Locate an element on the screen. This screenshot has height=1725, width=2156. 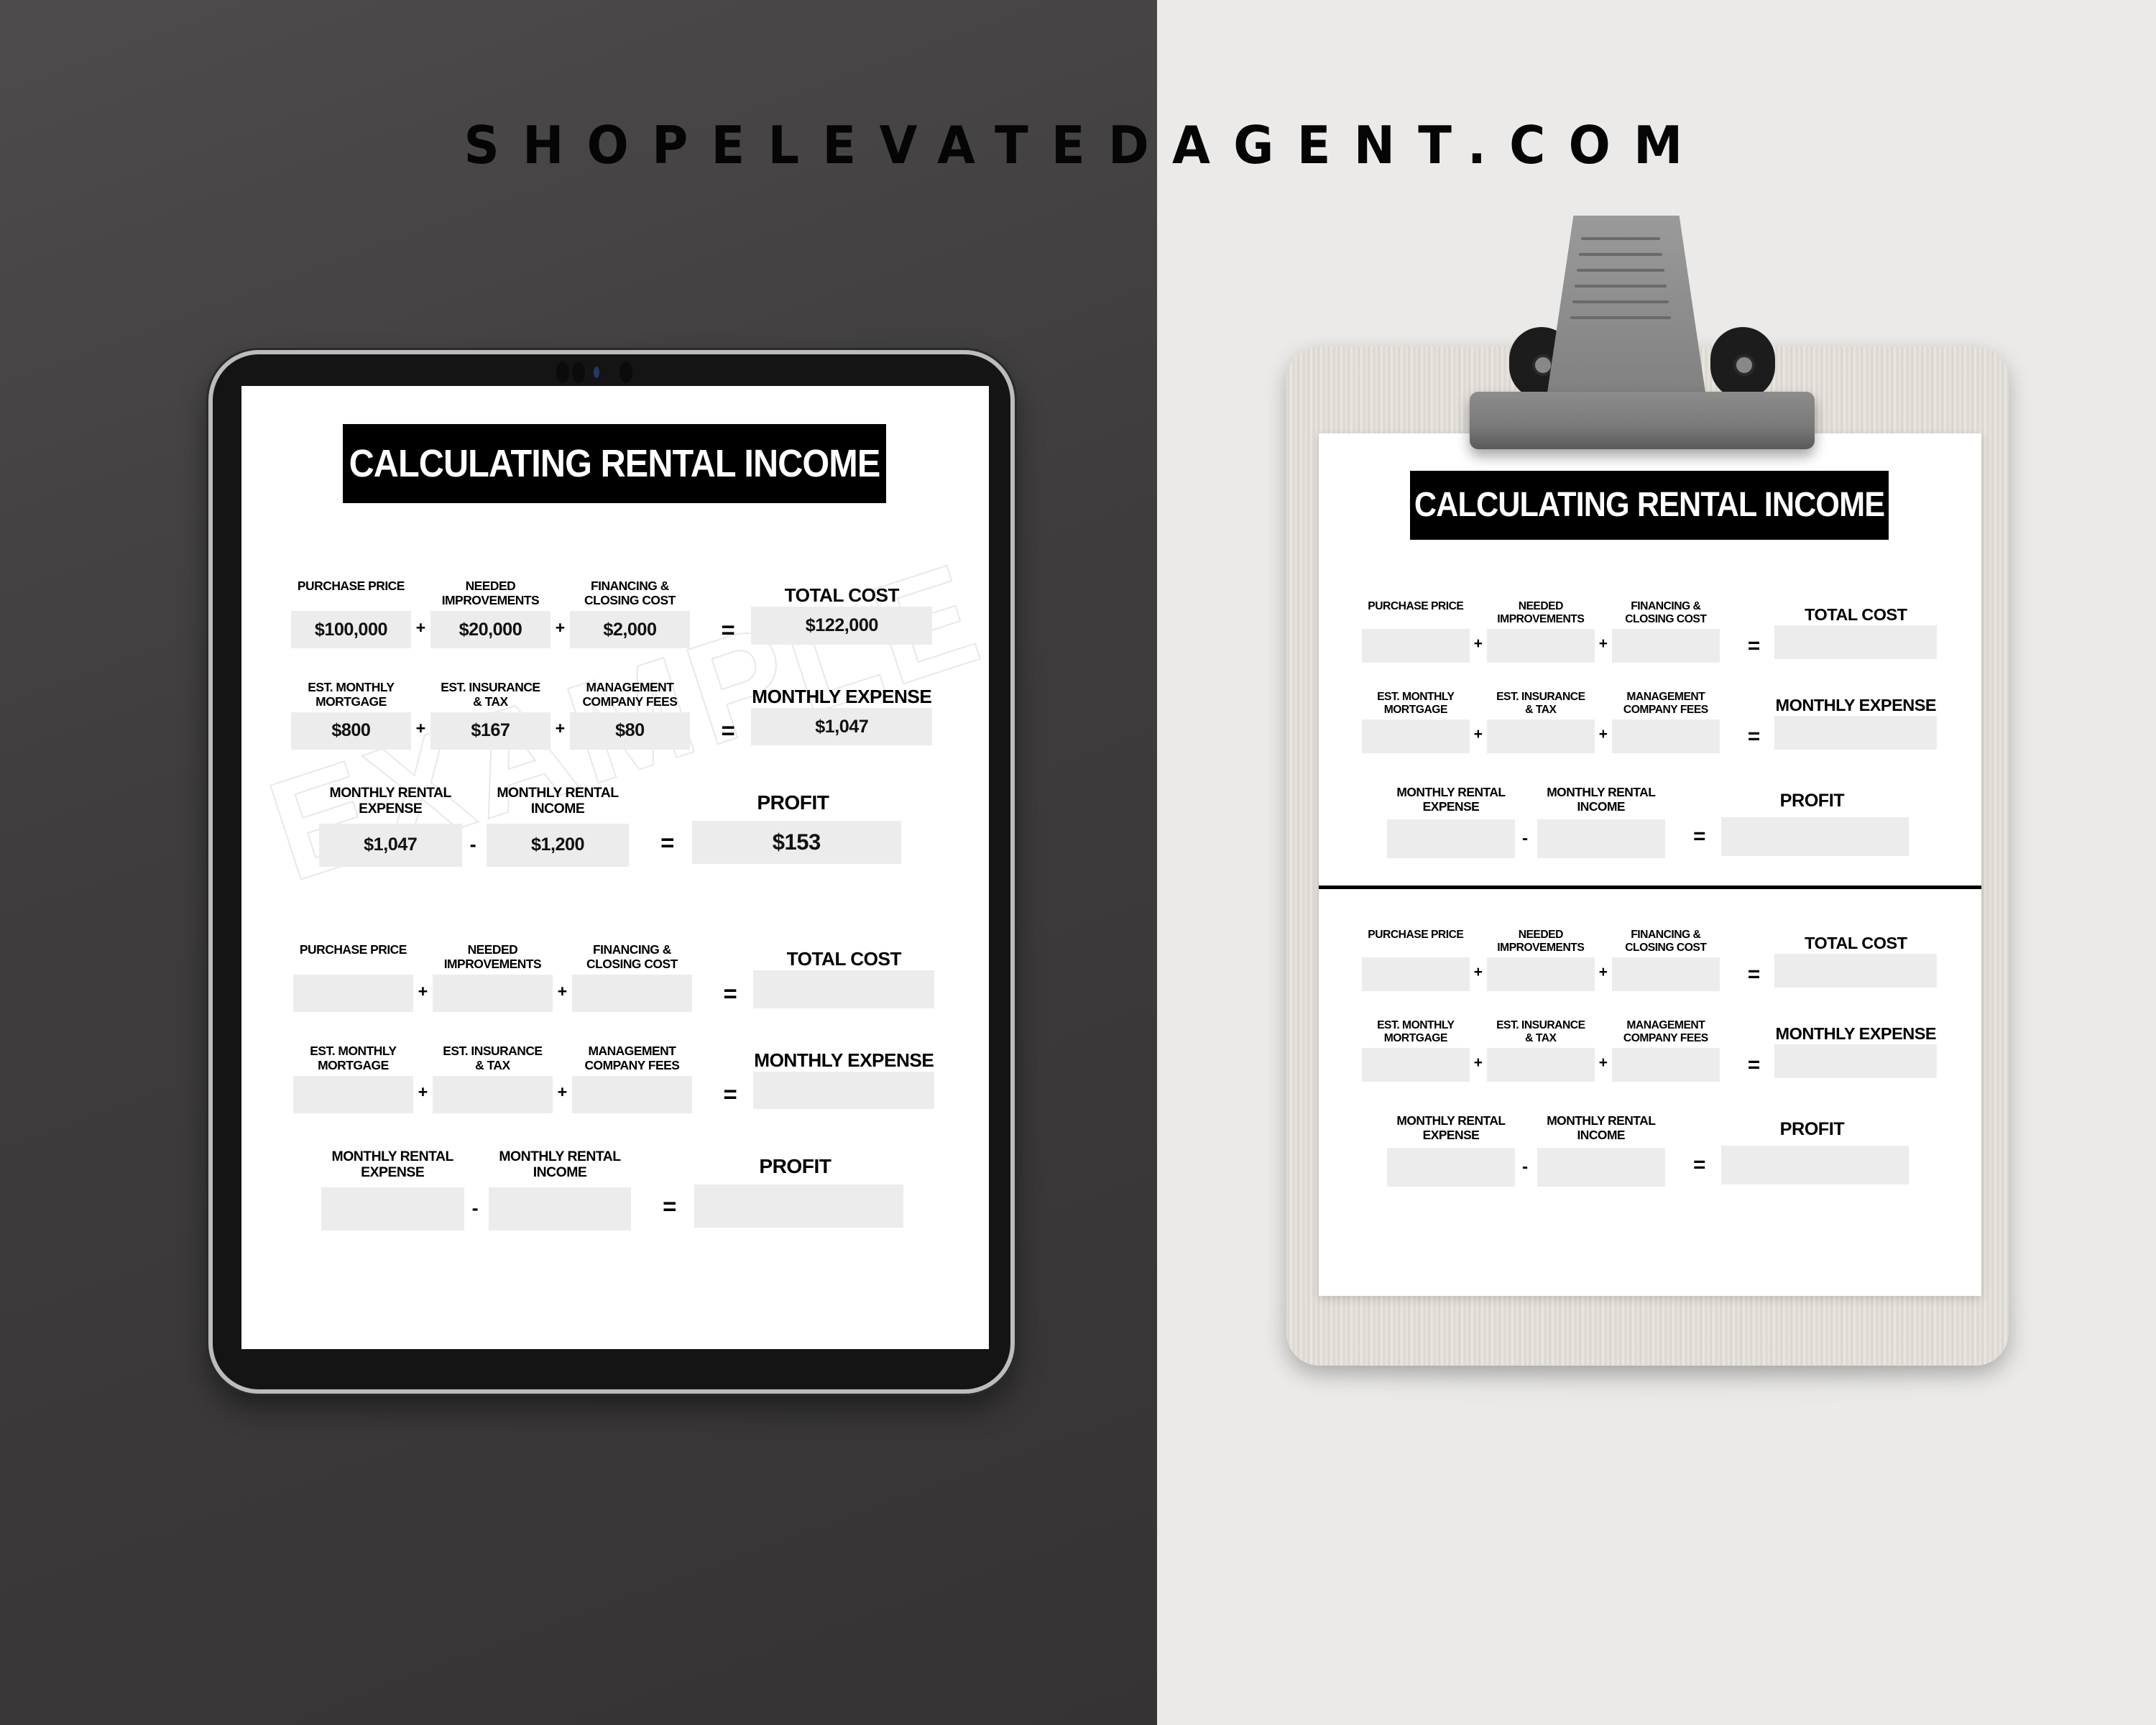
clip-jaw-icon is located at coordinates (1643, 420).